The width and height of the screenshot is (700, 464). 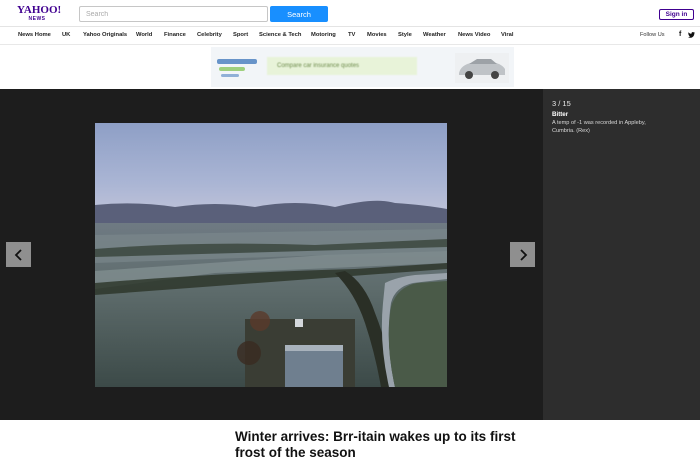 What do you see at coordinates (240, 35) in the screenshot?
I see `nav-item-sport: Sport` at bounding box center [240, 35].